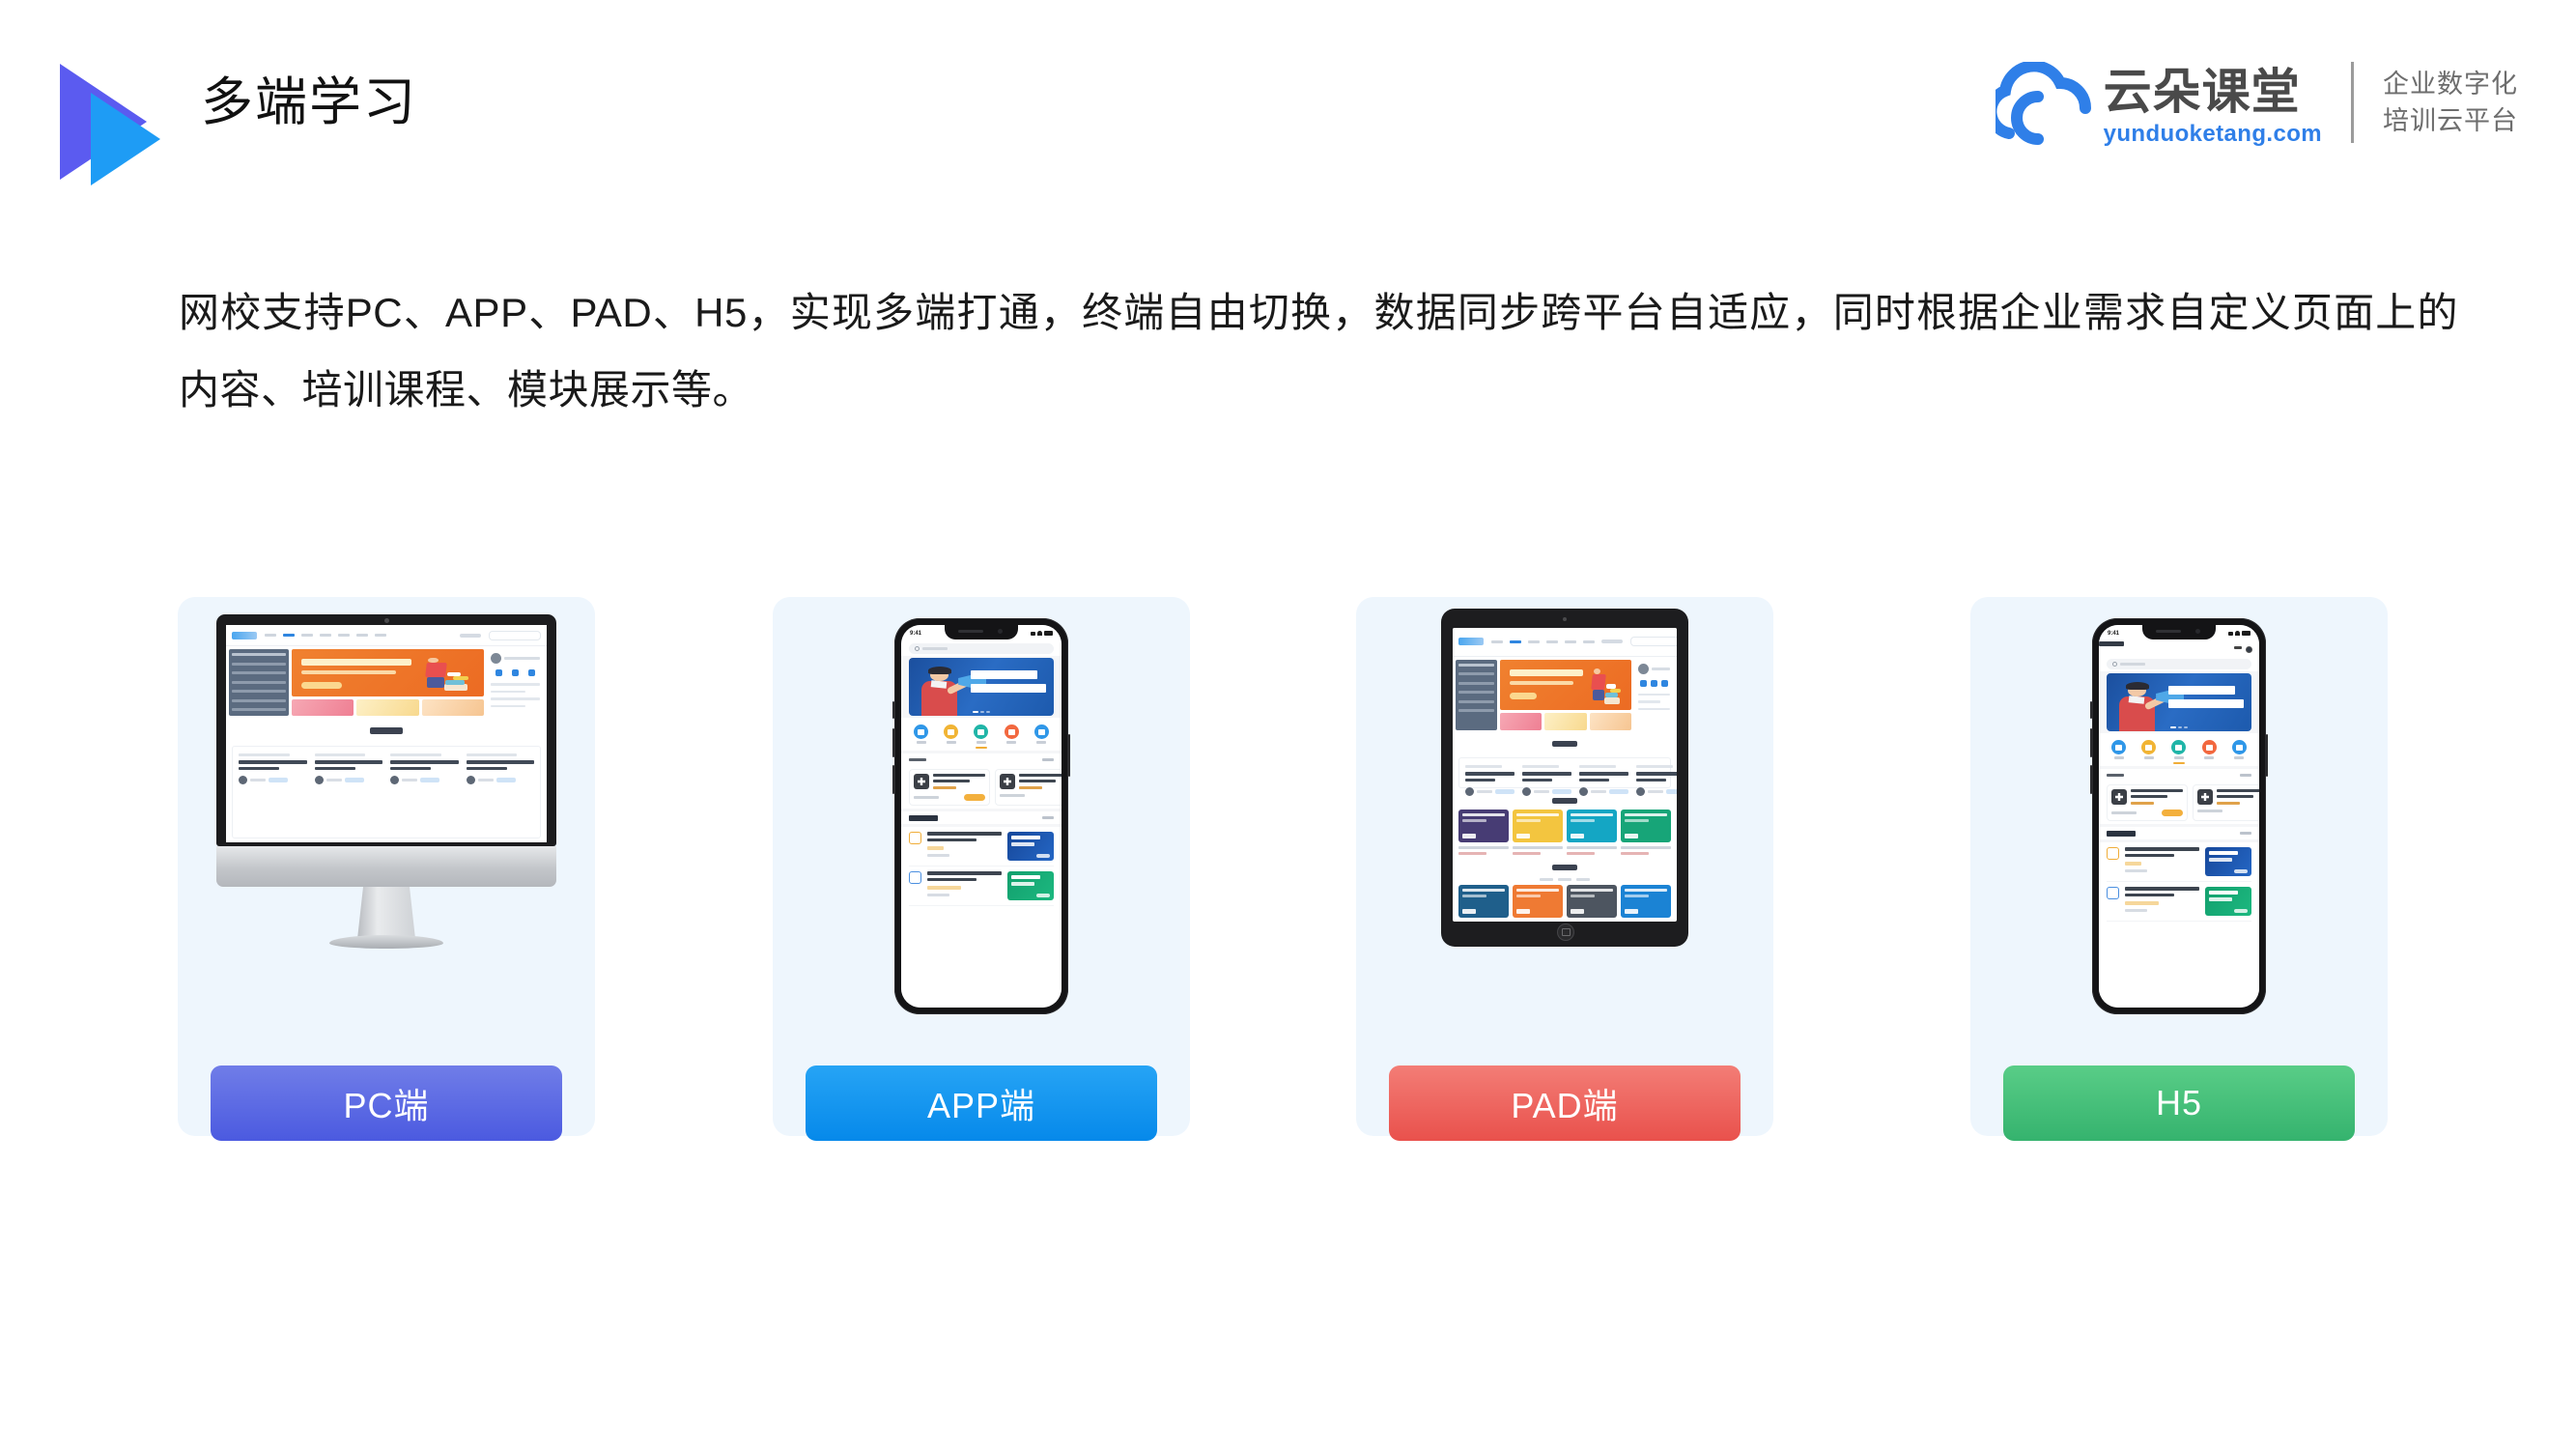 This screenshot has height=1449, width=2576. Describe the element at coordinates (2179, 702) in the screenshot. I see `h5-hero-banner` at that location.